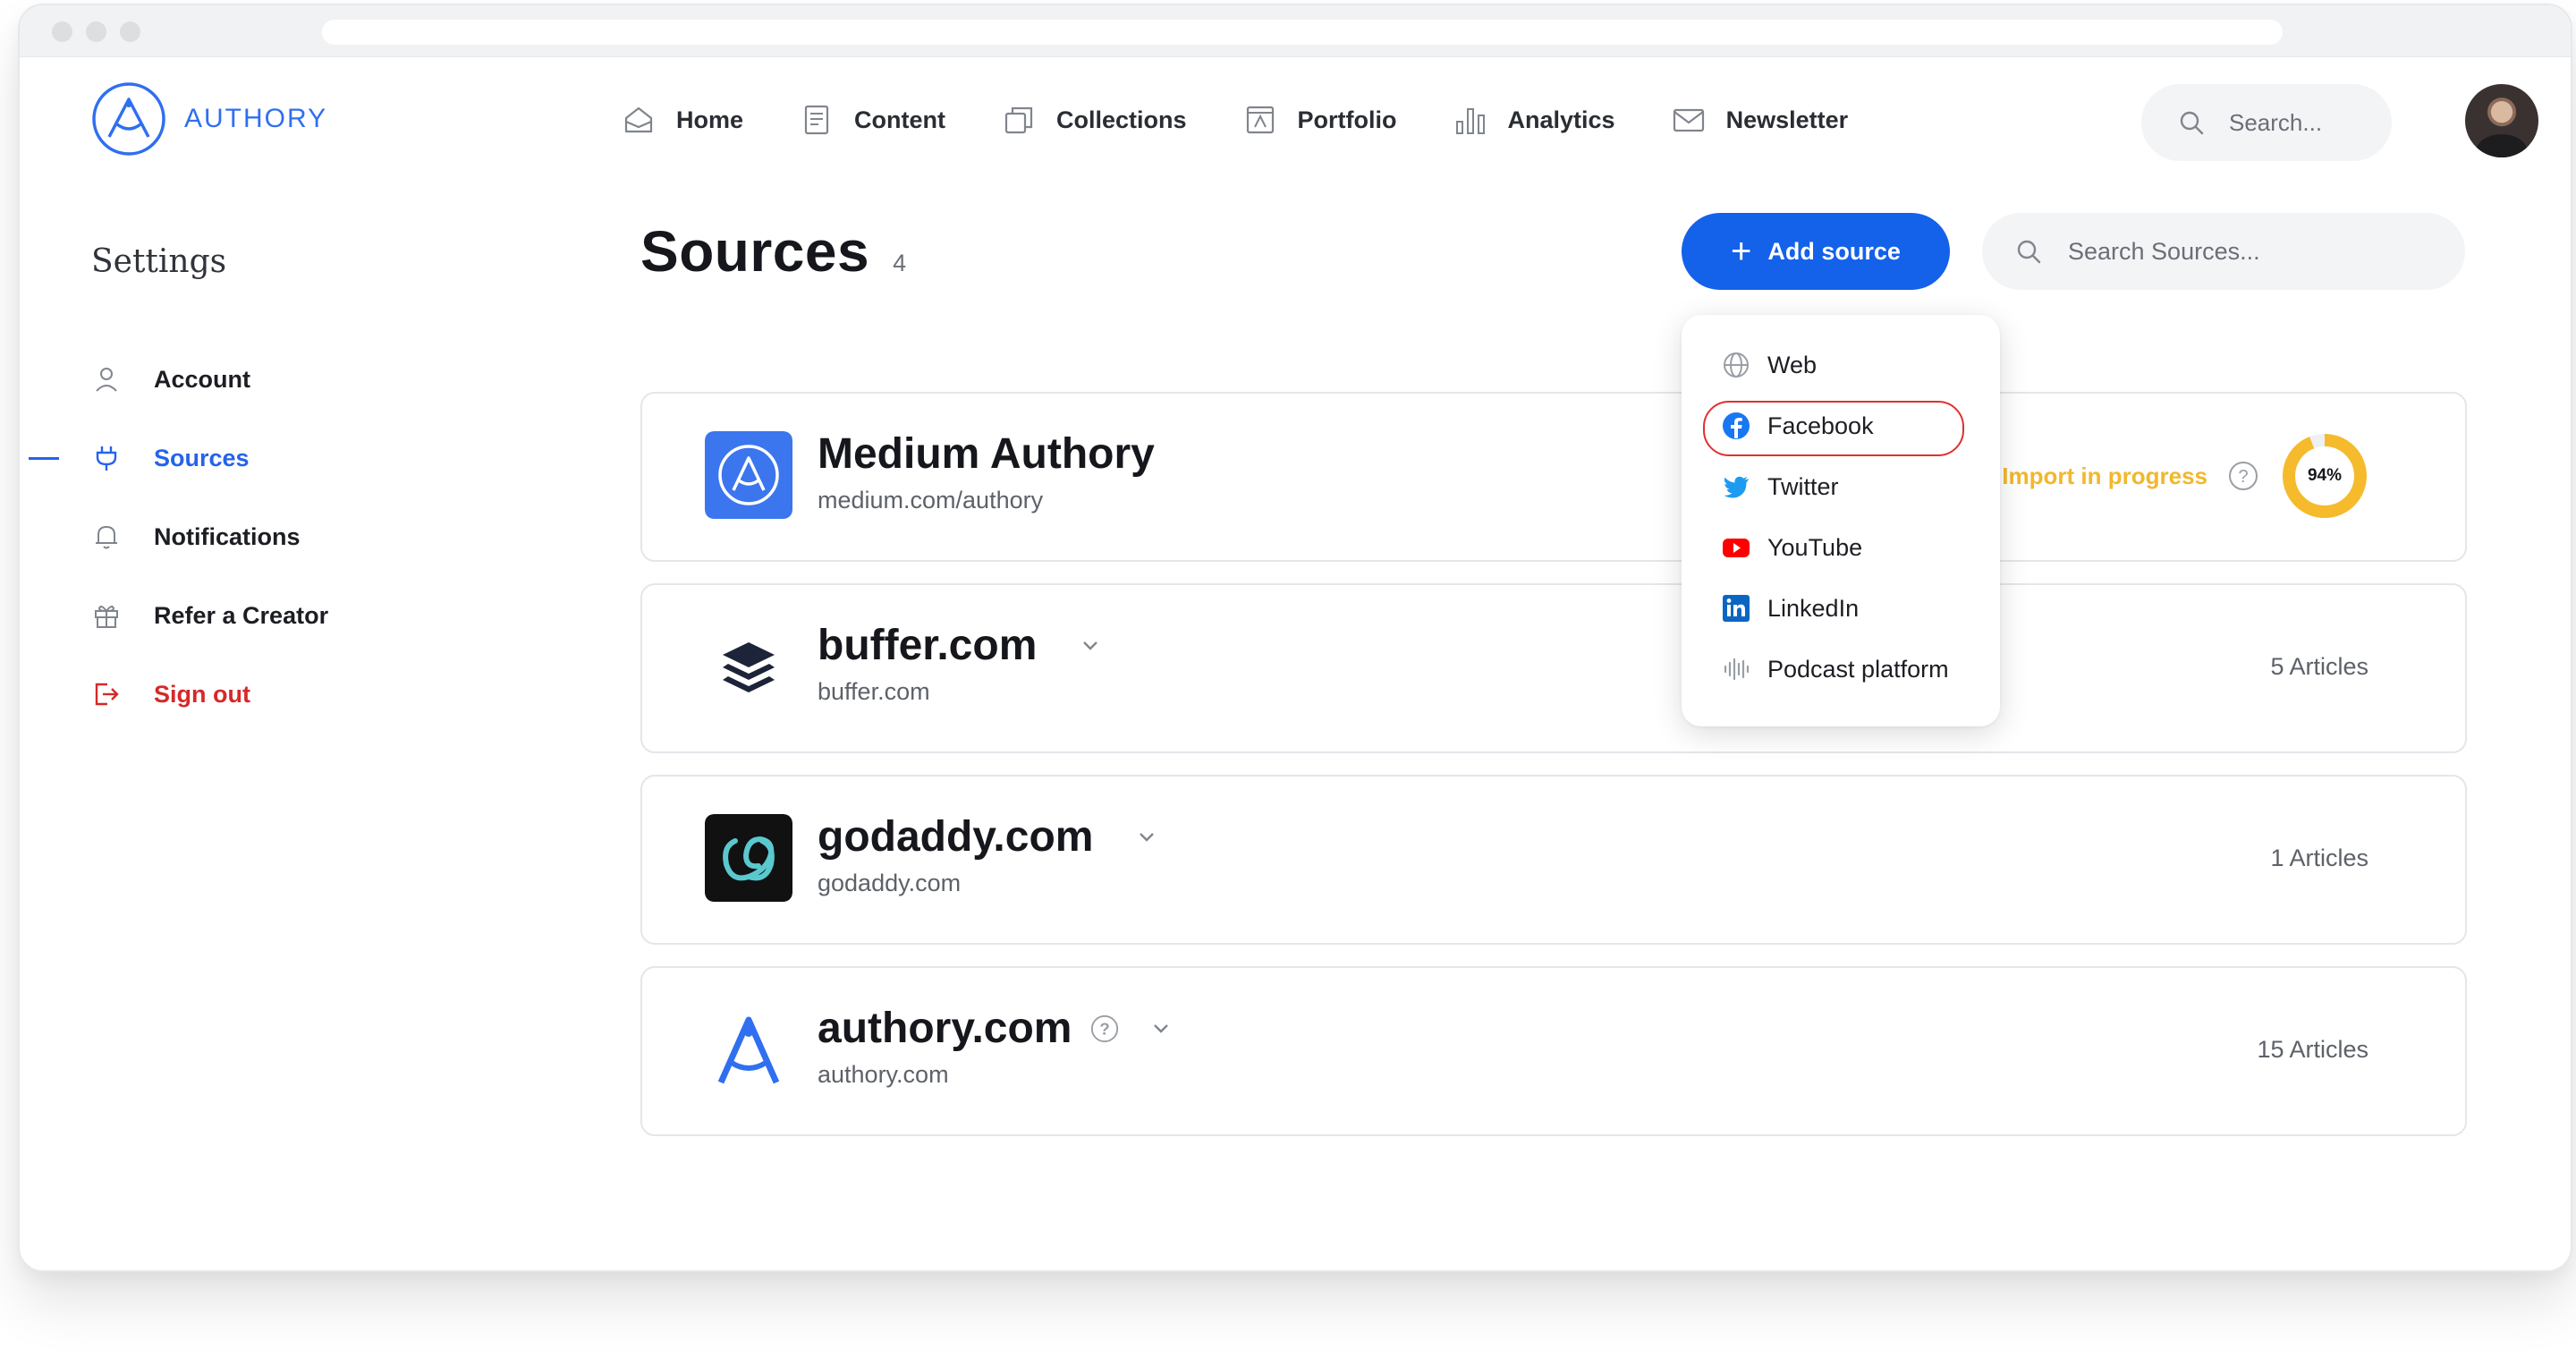 Image resolution: width=2576 pixels, height=1358 pixels. I want to click on sources-search-input, so click(2245, 251).